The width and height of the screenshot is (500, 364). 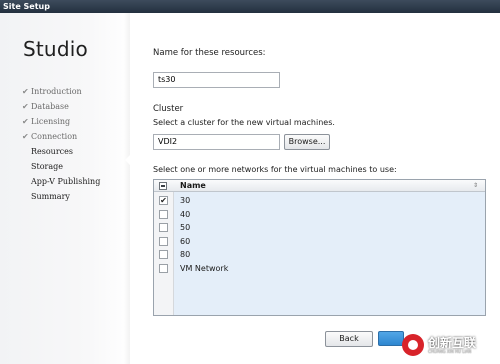 I want to click on wizard-step-connection: ✔ Connection, so click(x=61, y=136).